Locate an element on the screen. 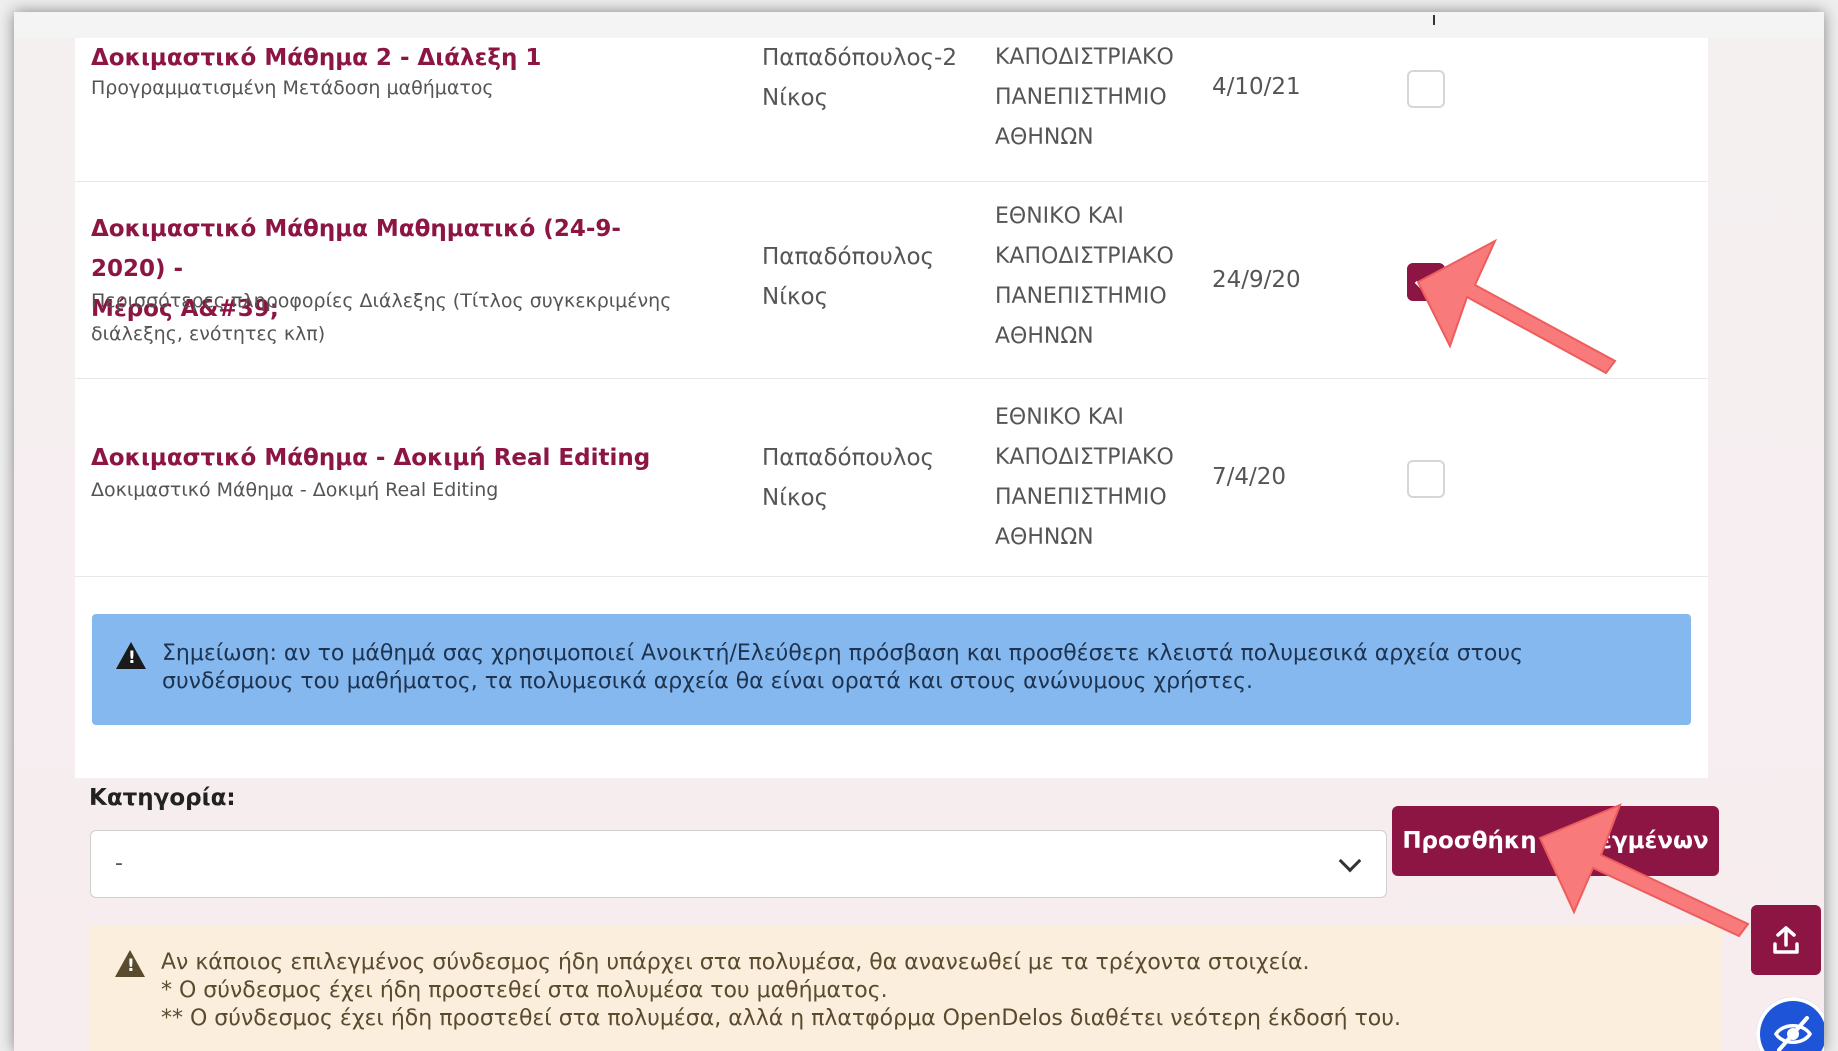 The width and height of the screenshot is (1838, 1051). lecture-date: 4/10/21 is located at coordinates (1256, 87).